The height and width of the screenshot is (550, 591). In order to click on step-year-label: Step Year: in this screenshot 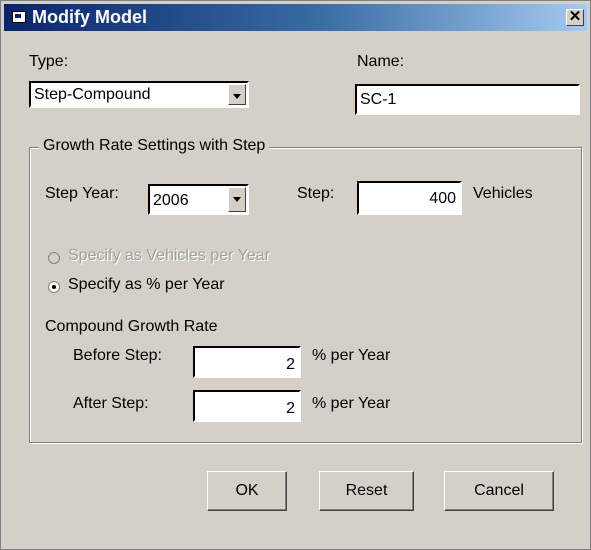, I will do `click(82, 193)`.